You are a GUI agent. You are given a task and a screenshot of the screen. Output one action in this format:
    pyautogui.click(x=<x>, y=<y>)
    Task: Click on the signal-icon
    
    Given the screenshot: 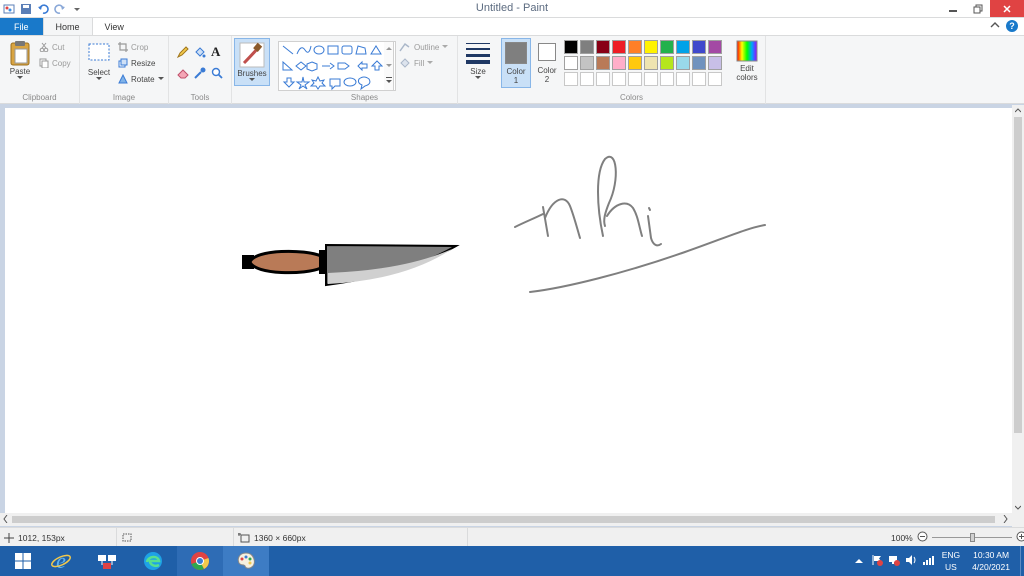 What is the action you would take?
    pyautogui.click(x=928, y=561)
    